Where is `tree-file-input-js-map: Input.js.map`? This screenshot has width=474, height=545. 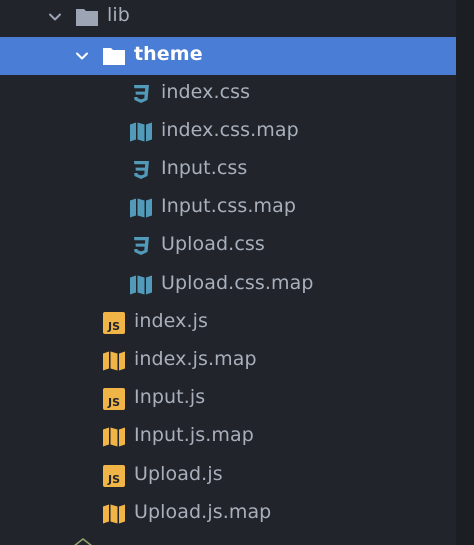
tree-file-input-js-map: Input.js.map is located at coordinates (228, 437).